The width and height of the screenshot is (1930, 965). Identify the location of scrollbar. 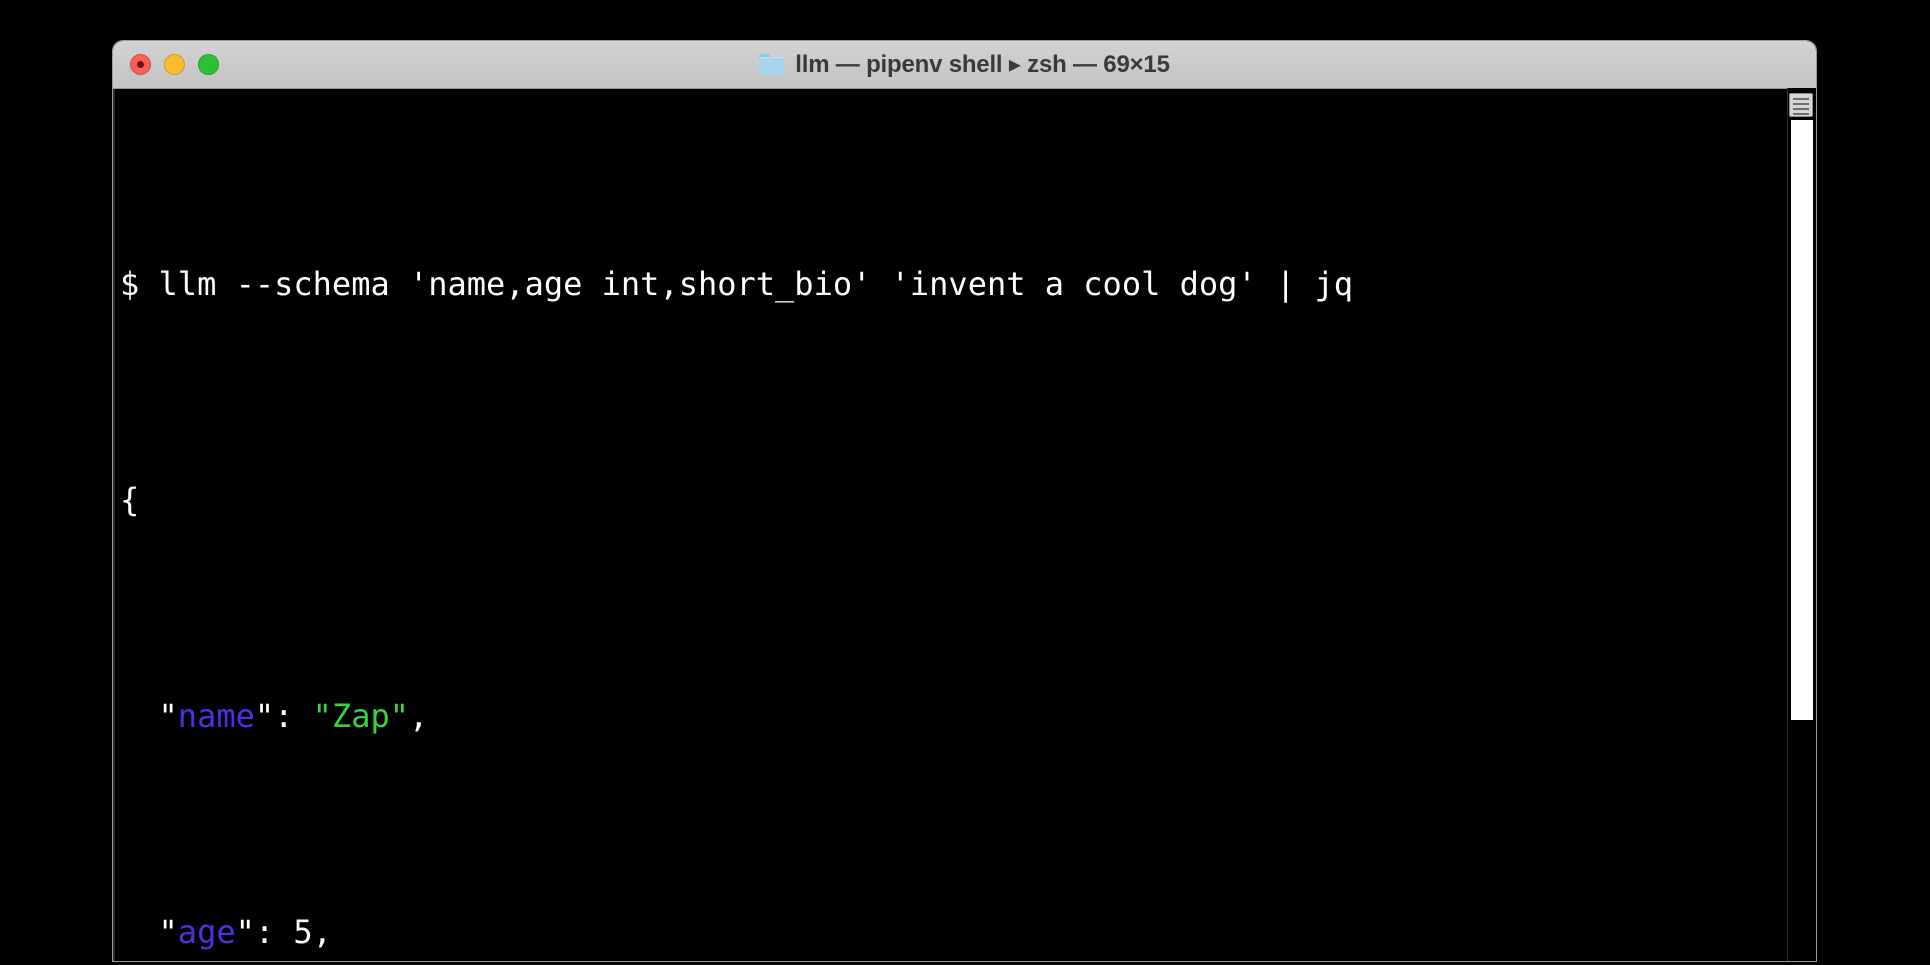
(1801, 524).